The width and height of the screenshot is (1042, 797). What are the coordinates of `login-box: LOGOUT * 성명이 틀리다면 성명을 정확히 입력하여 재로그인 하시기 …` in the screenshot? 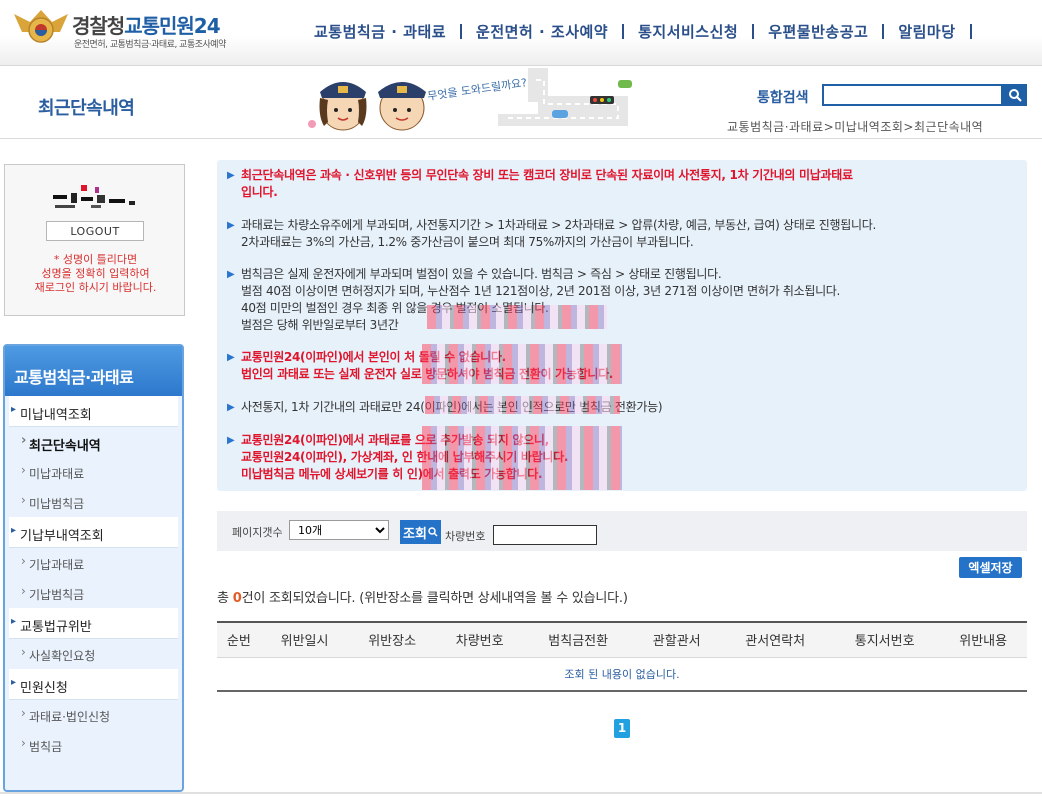 It's located at (94, 240).